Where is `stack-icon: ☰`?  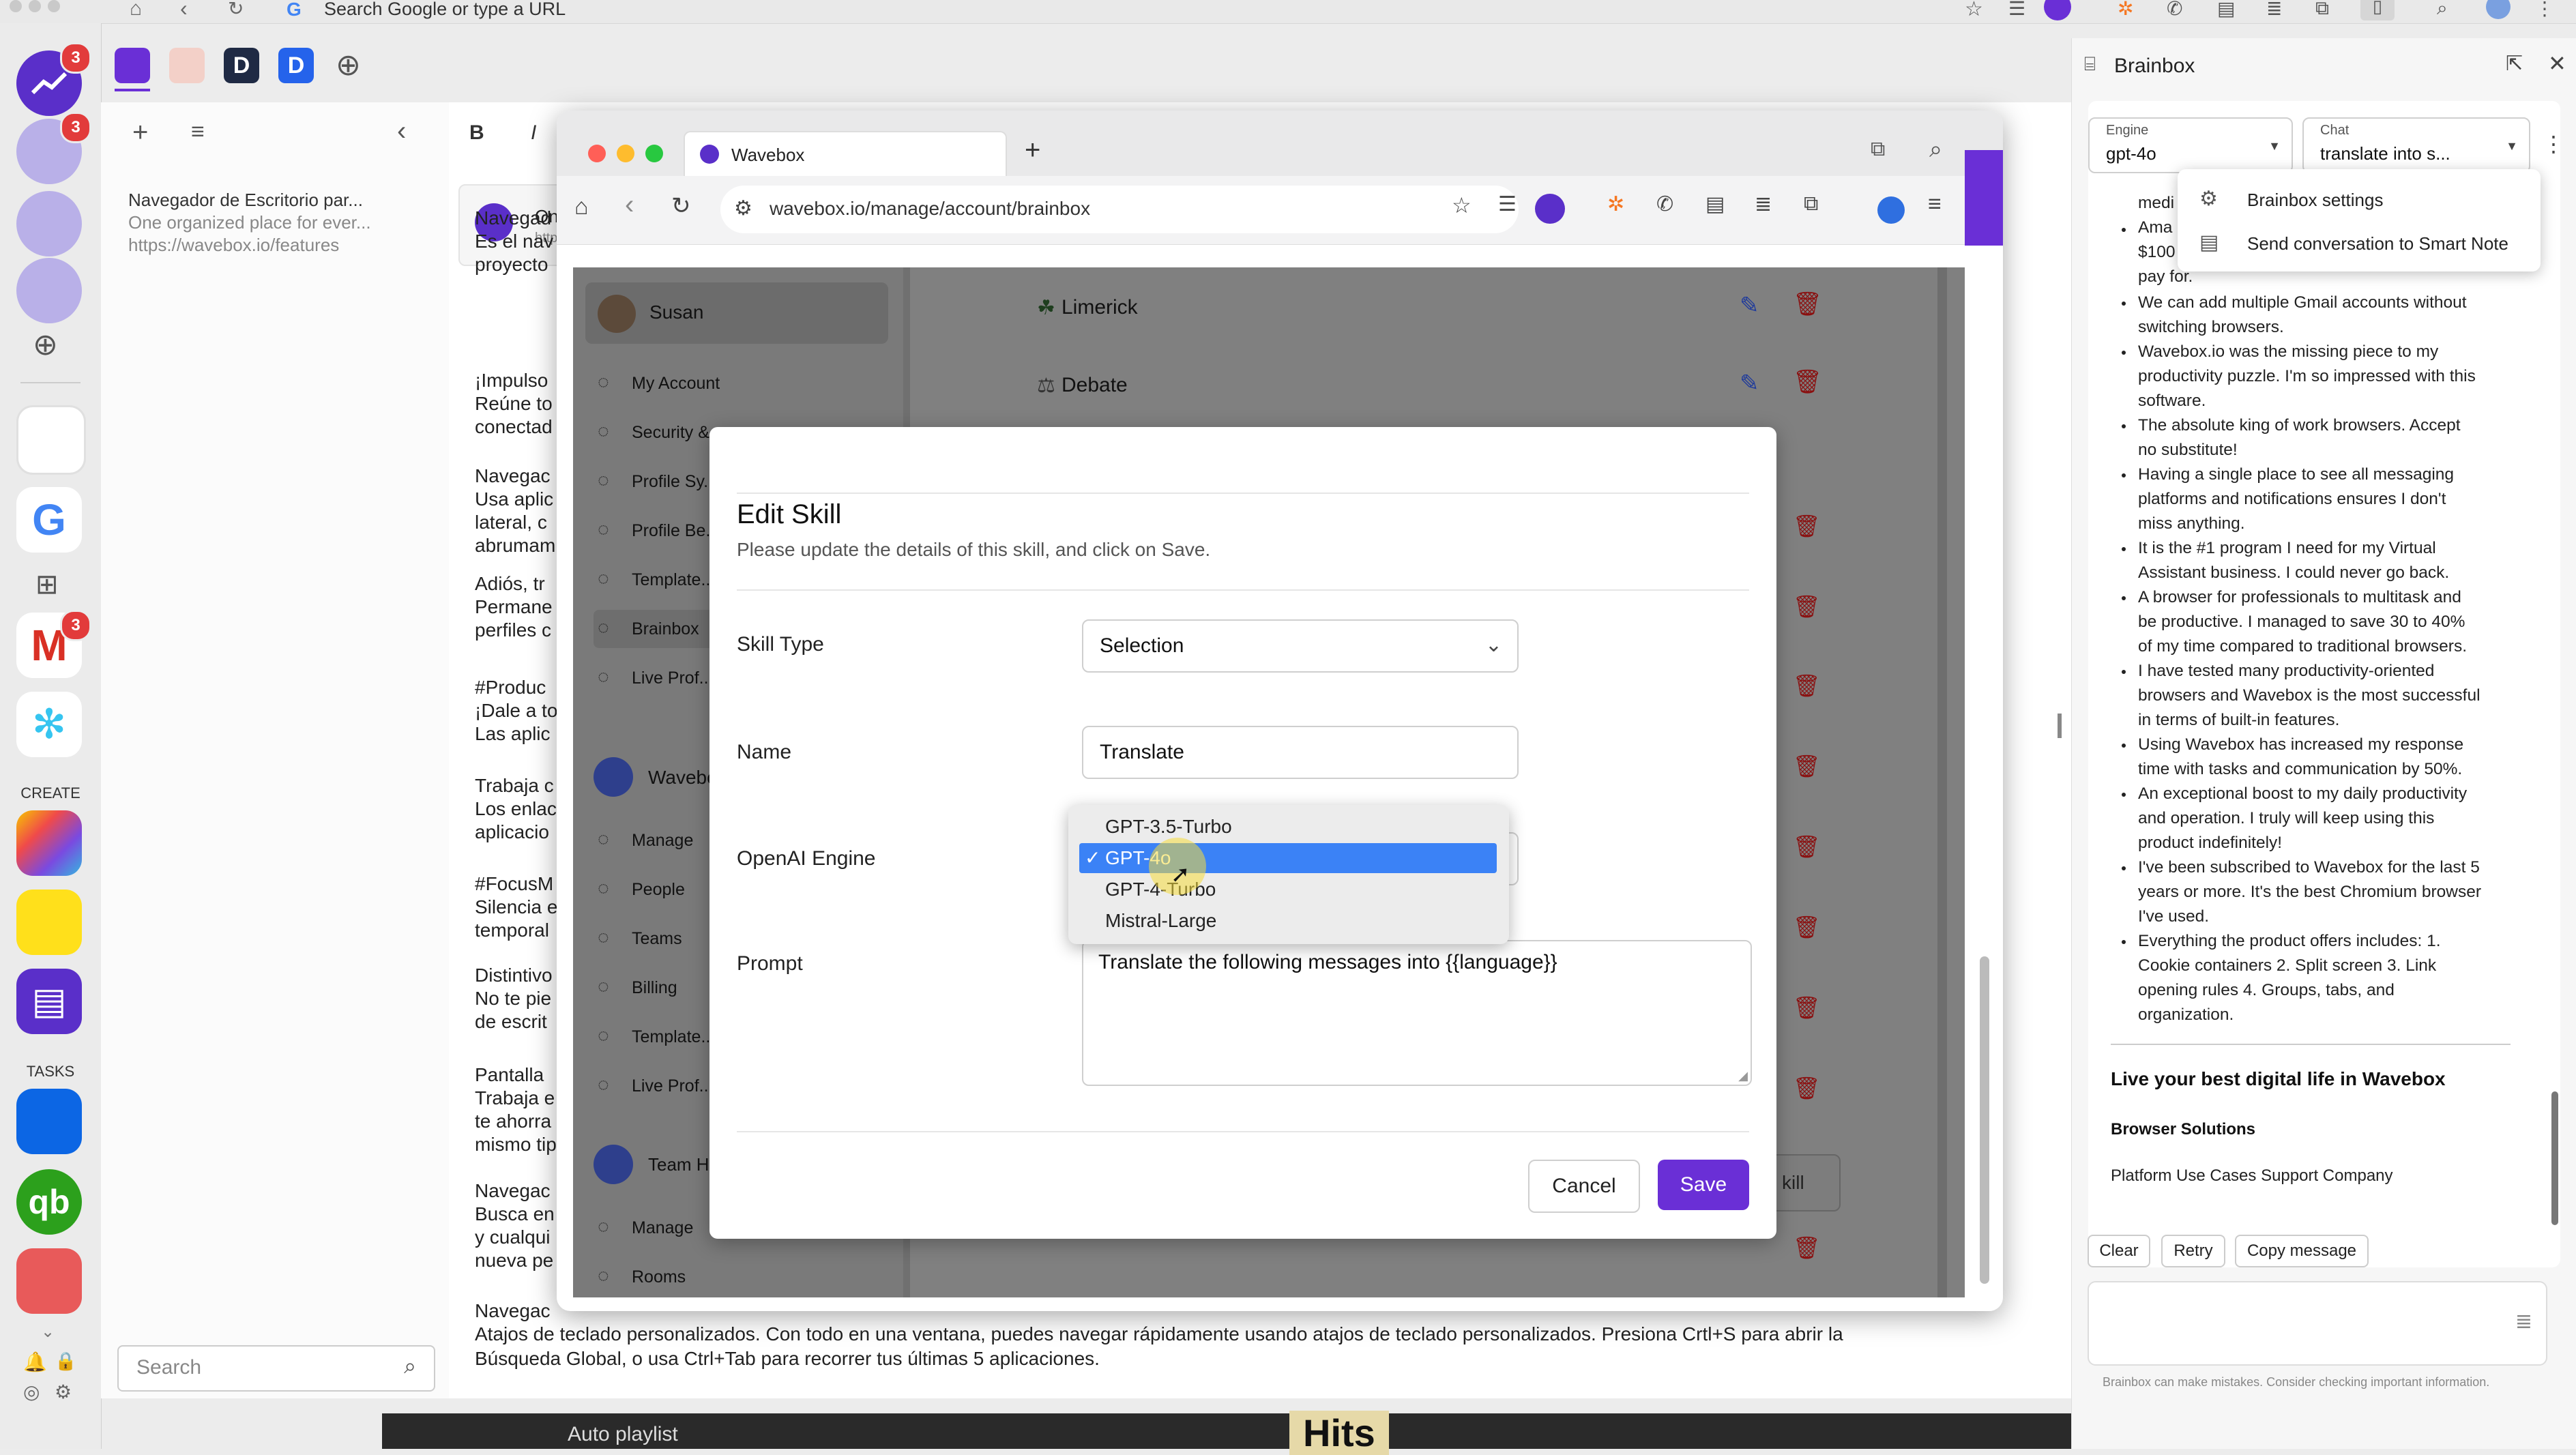
stack-icon: ☰ is located at coordinates (2016, 10).